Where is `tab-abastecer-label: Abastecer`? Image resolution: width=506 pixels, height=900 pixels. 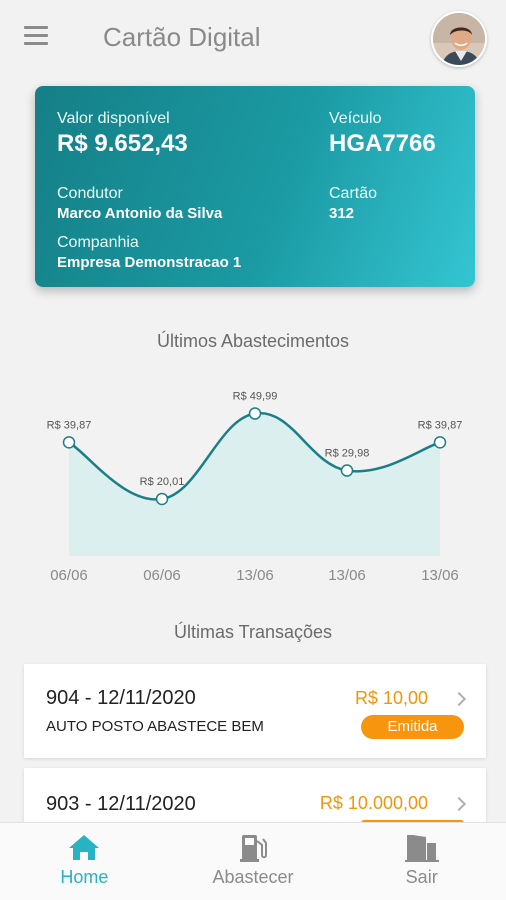
tab-abastecer-label: Abastecer is located at coordinates (253, 877).